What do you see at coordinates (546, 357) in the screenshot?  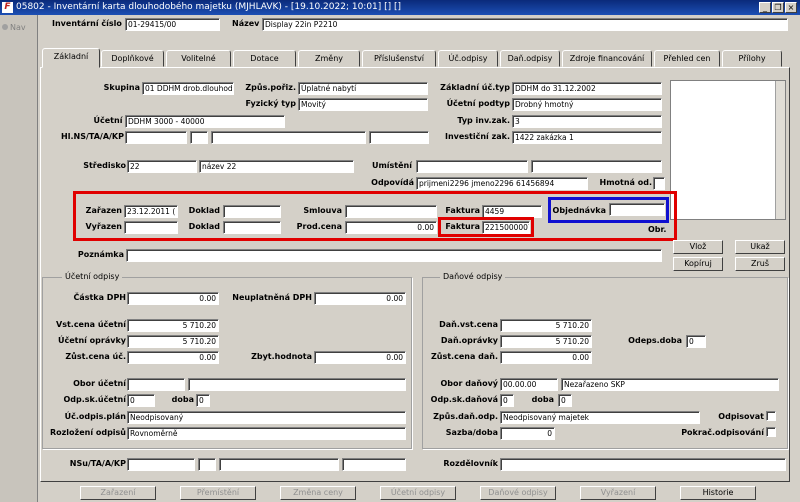 I see `dan-zust-field: 0.00` at bounding box center [546, 357].